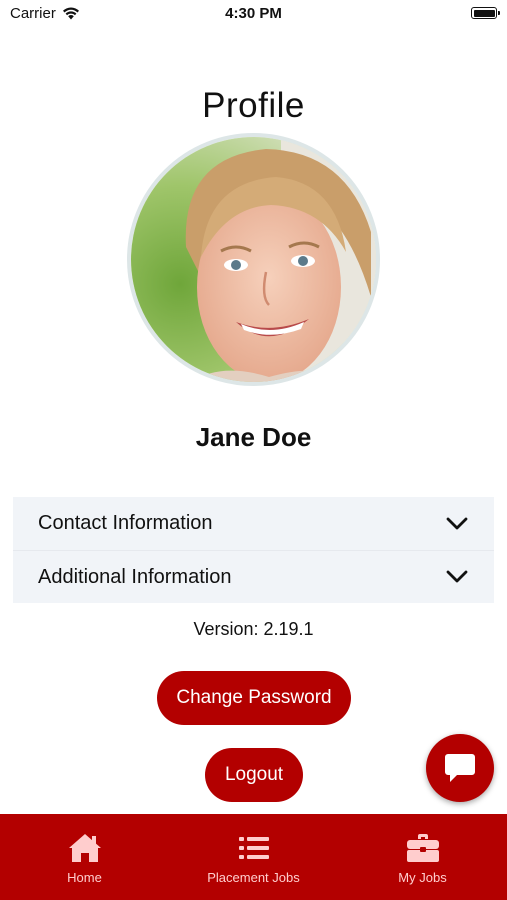 The width and height of the screenshot is (507, 900). What do you see at coordinates (135, 576) in the screenshot?
I see `additional-information-label: Additional Information` at bounding box center [135, 576].